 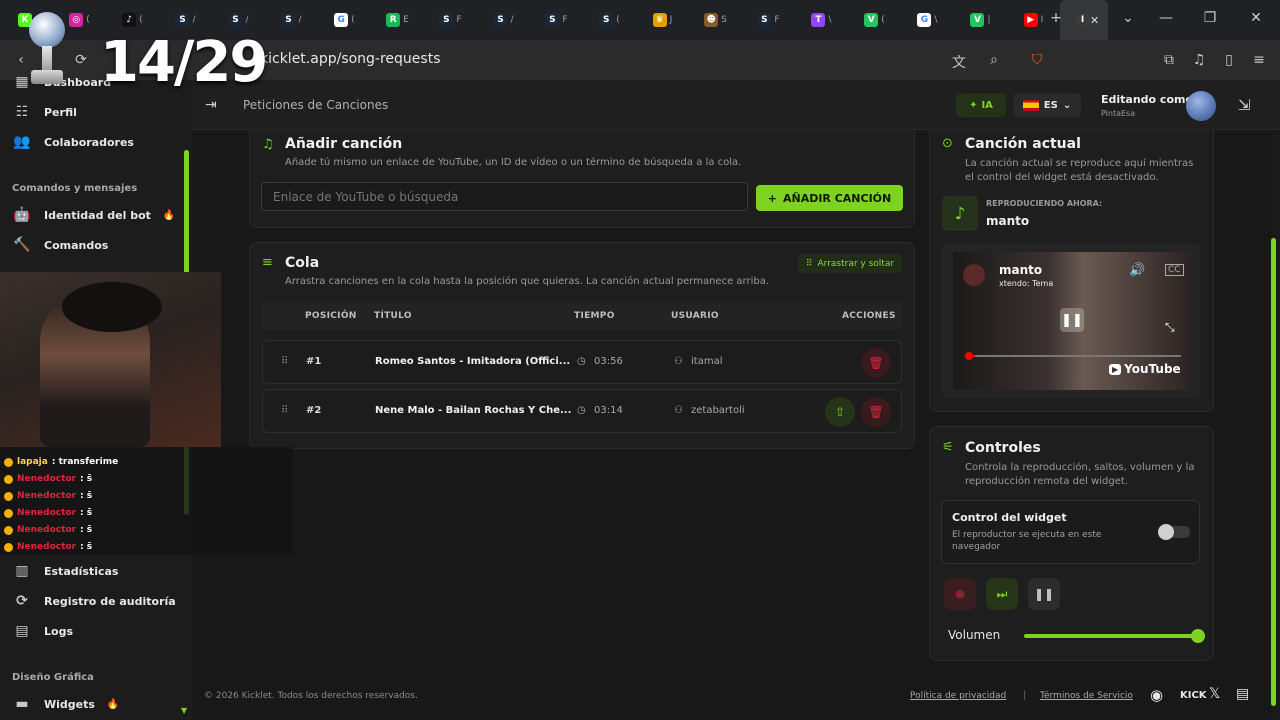 I want to click on browser-tab: I, so click(x=1084, y=20).